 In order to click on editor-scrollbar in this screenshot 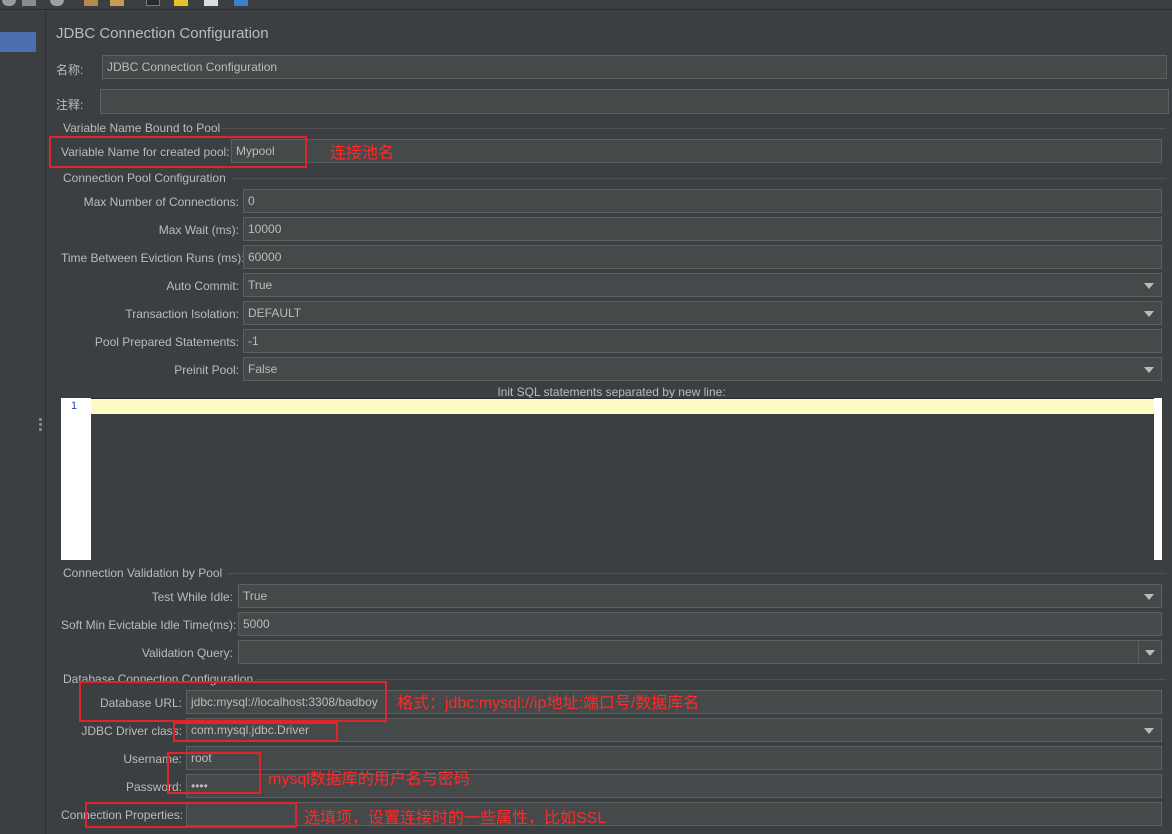, I will do `click(1158, 479)`.